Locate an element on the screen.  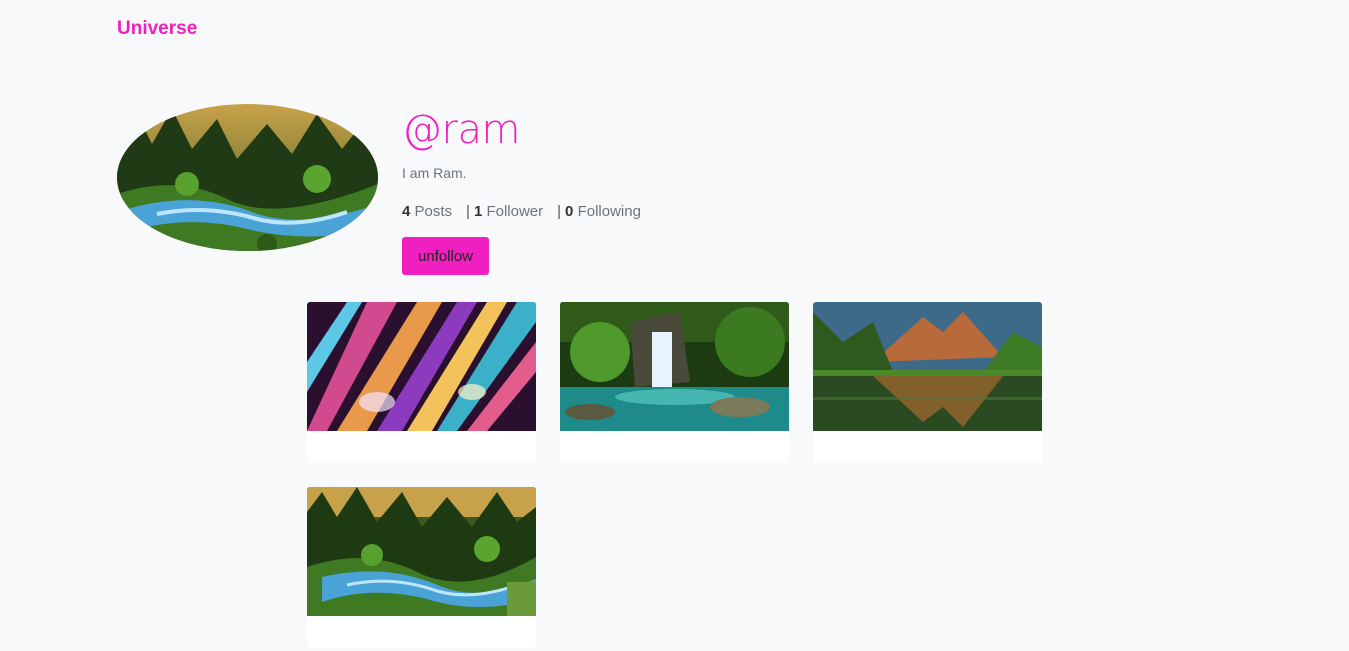
stat-following: 0 Following is located at coordinates (603, 211).